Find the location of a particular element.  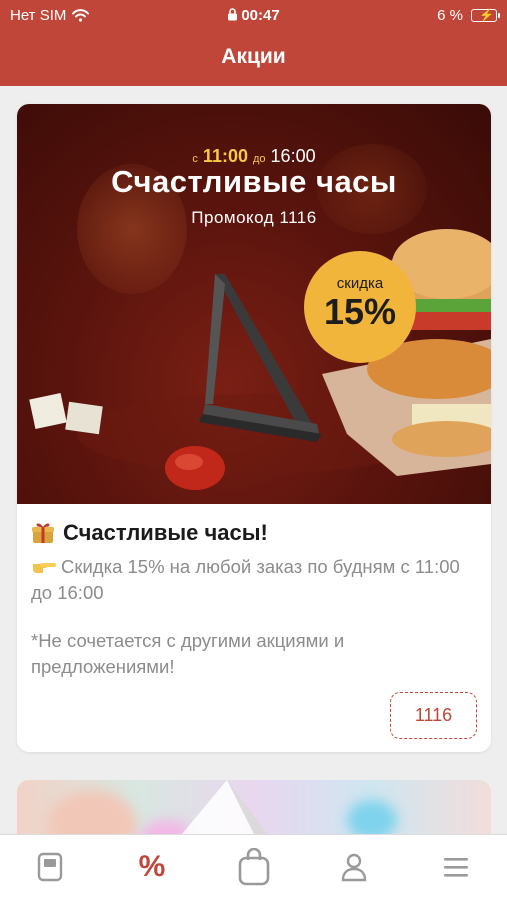

pointing-hand-icon is located at coordinates (44, 568).